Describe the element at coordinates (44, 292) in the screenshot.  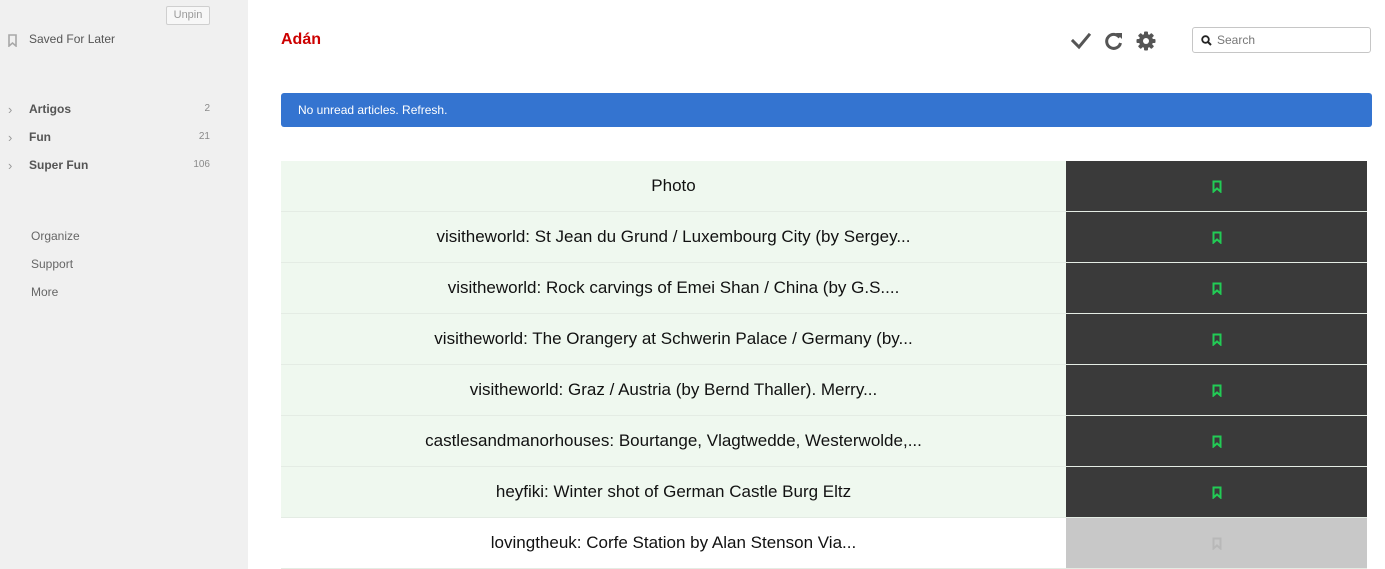
I see `more-link: More` at that location.